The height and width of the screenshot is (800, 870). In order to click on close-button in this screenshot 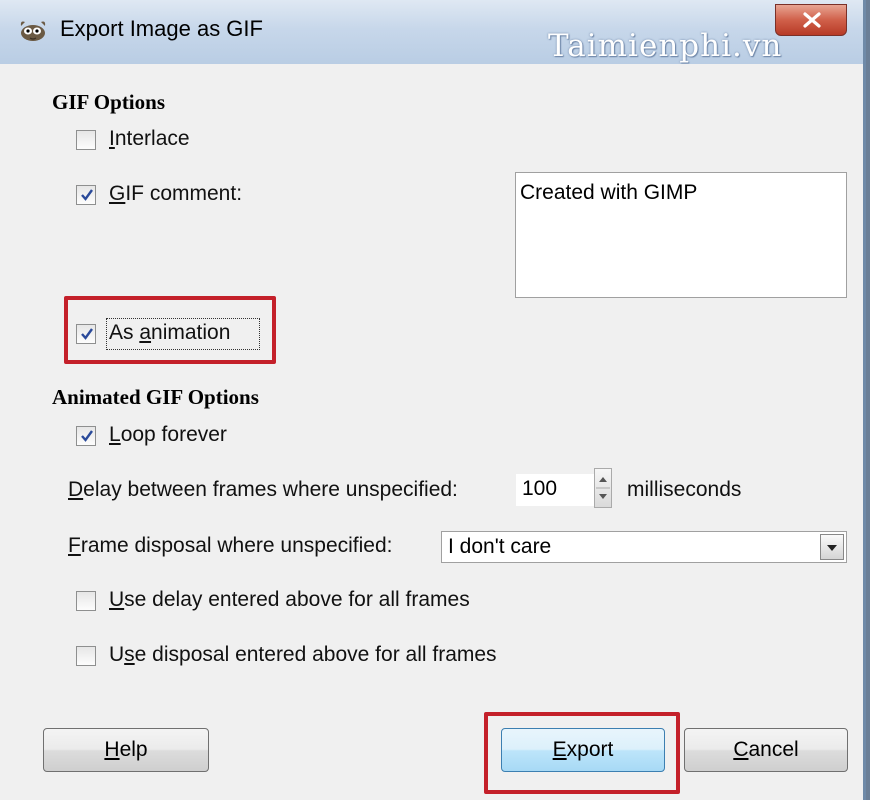, I will do `click(811, 20)`.